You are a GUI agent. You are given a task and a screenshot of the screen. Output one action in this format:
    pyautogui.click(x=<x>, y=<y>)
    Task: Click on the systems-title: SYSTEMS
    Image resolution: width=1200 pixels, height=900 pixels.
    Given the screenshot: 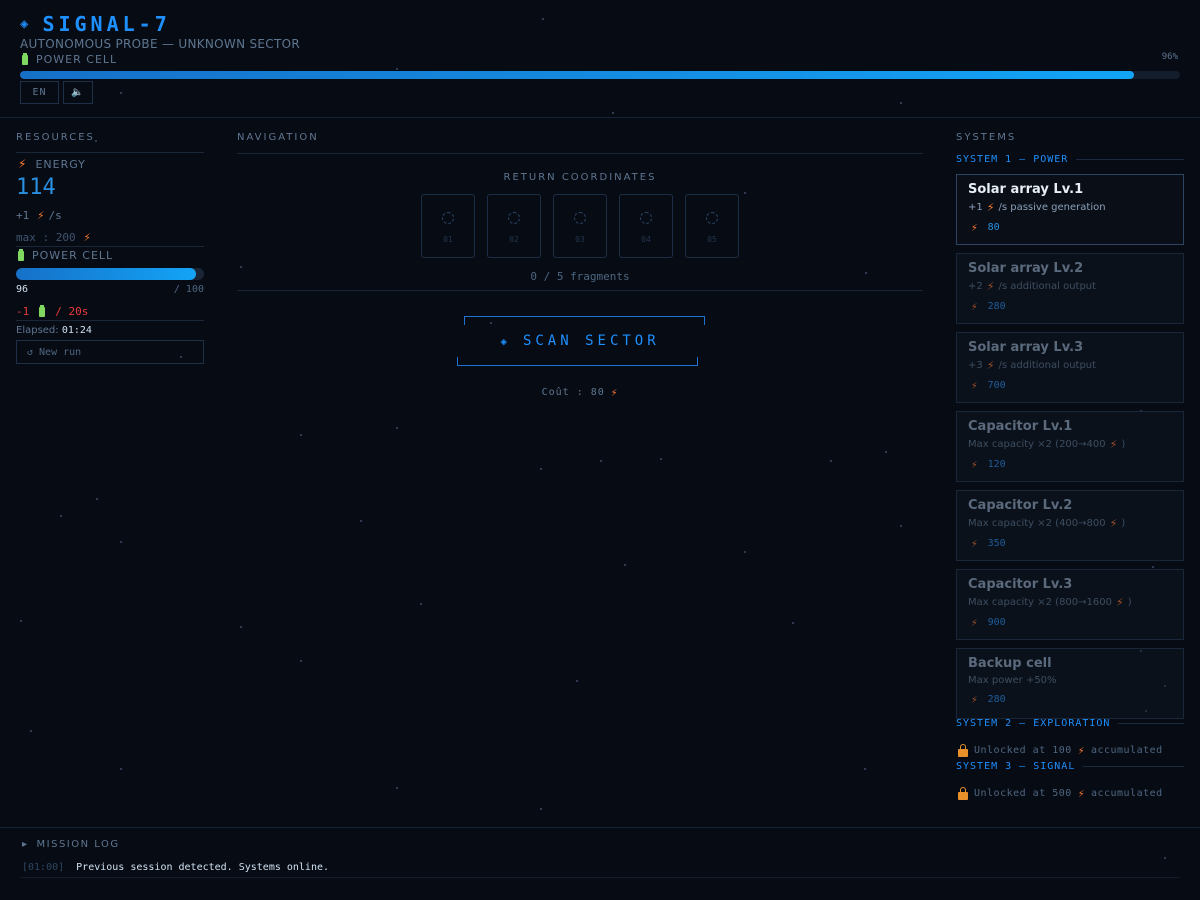 What is the action you would take?
    pyautogui.click(x=986, y=137)
    